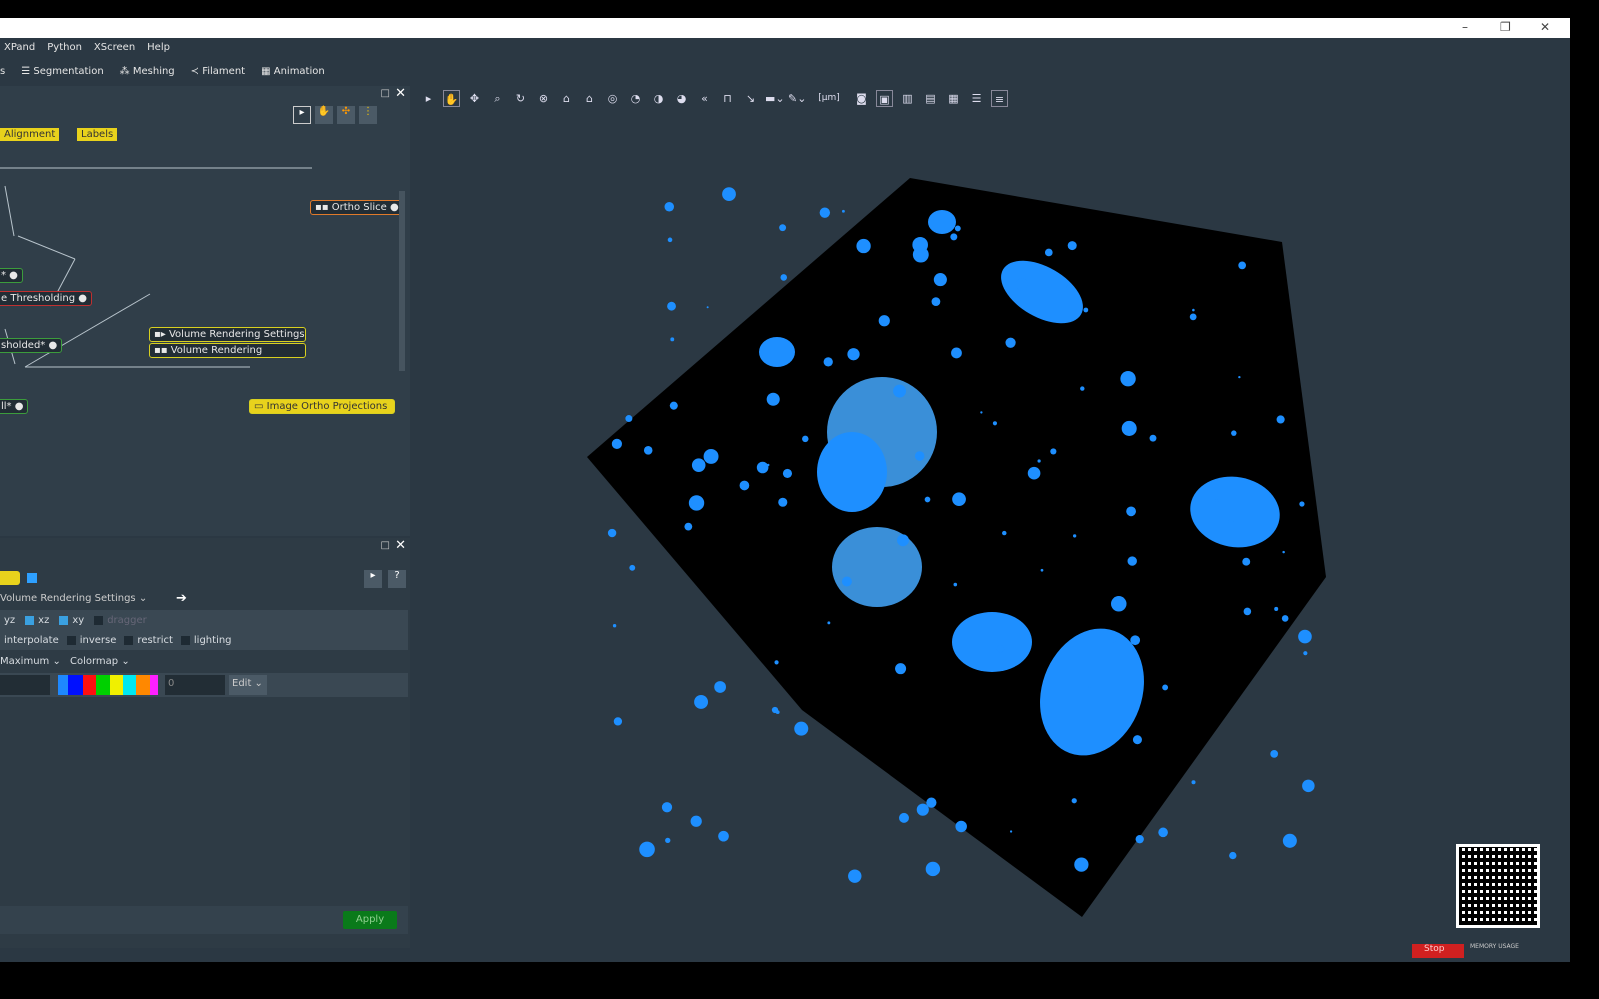  I want to click on menu-xscreen: XScreen, so click(114, 47).